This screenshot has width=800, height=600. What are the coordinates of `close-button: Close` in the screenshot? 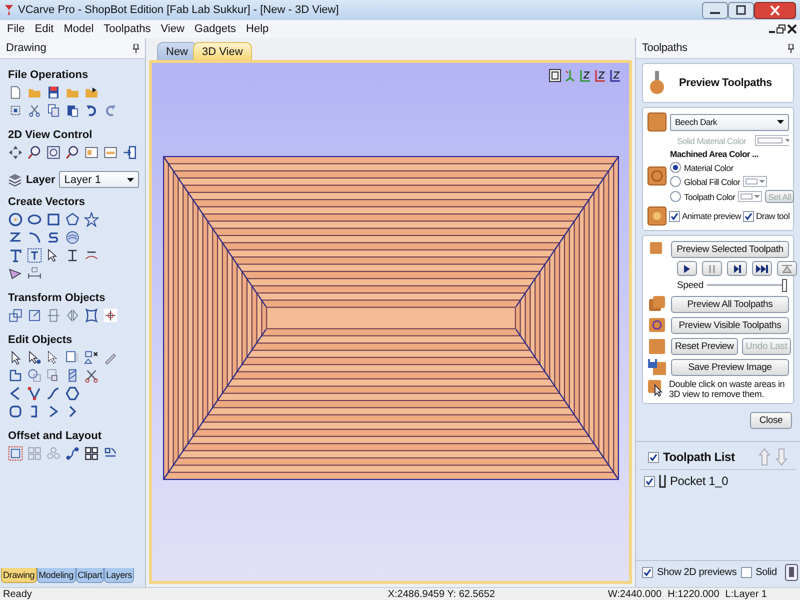 It's located at (771, 420).